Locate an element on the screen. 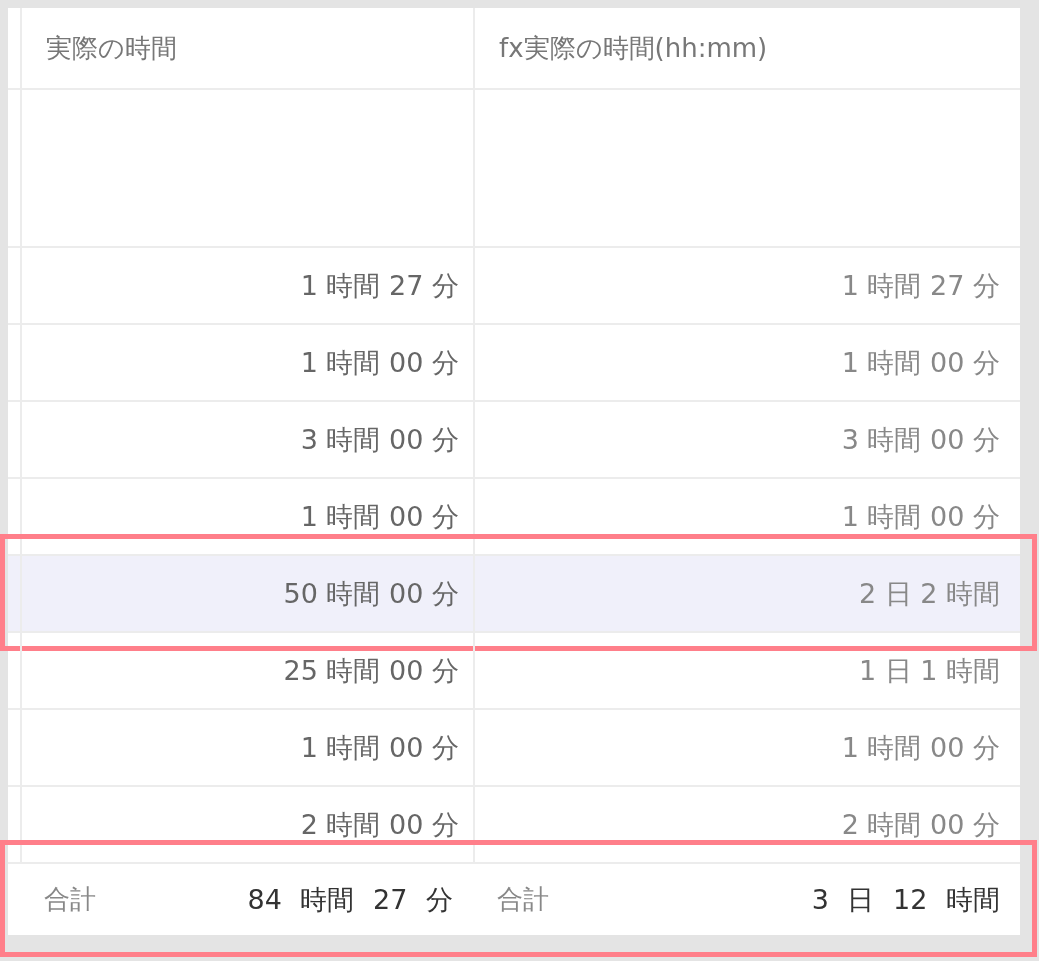 This screenshot has width=1039, height=961. total-value: 84 時間 27 分 is located at coordinates (350, 899).